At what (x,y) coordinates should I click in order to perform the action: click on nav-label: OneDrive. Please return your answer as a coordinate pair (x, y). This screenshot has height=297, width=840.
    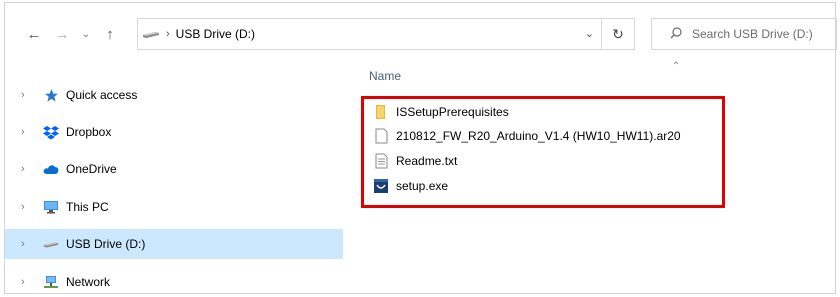
    Looking at the image, I should click on (91, 169).